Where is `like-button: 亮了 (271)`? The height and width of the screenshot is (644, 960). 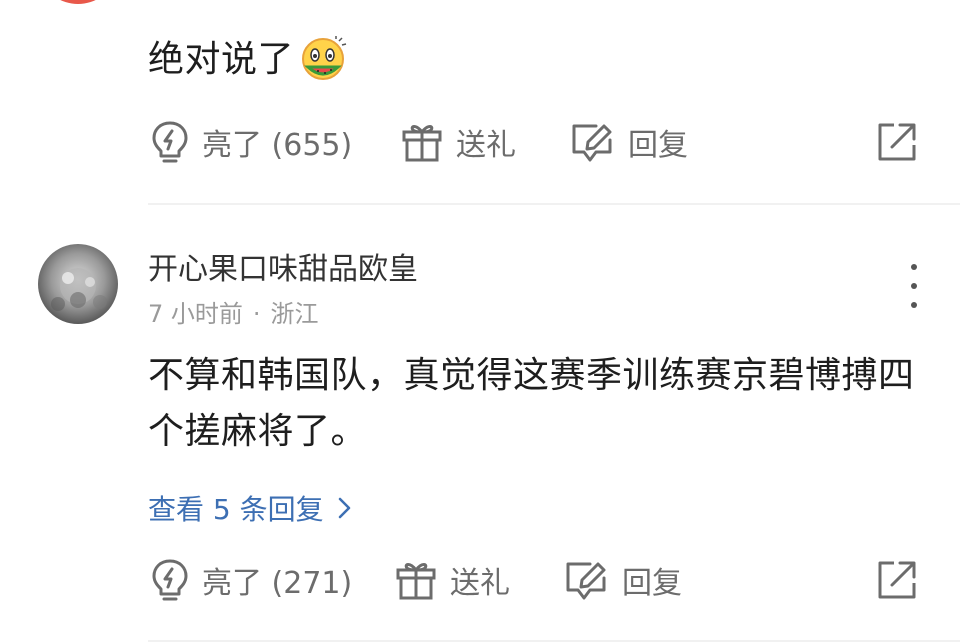
like-button: 亮了 (271) is located at coordinates (251, 580).